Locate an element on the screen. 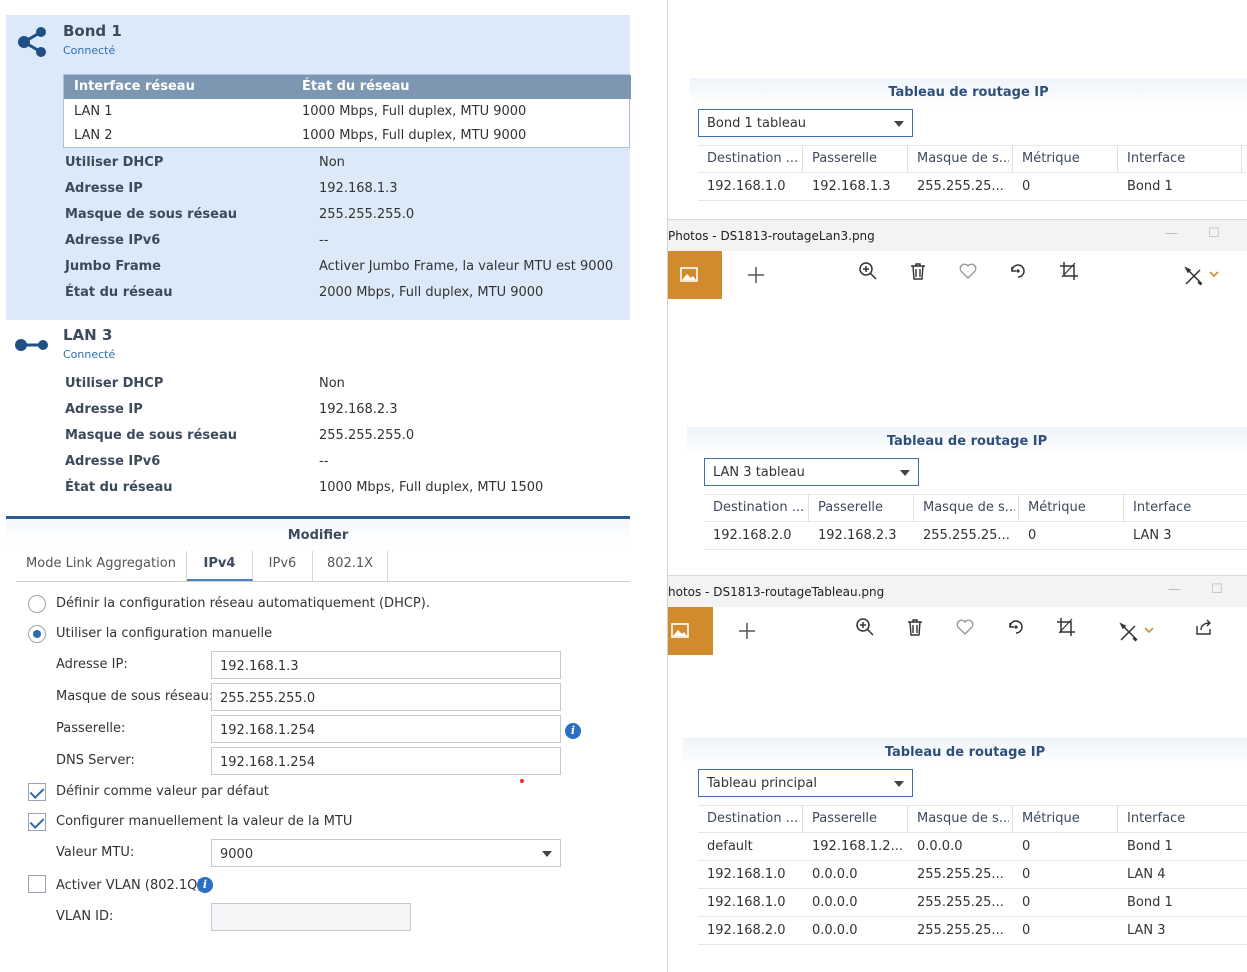 This screenshot has width=1247, height=972. vlan-id-label: VLAN ID: is located at coordinates (85, 916).